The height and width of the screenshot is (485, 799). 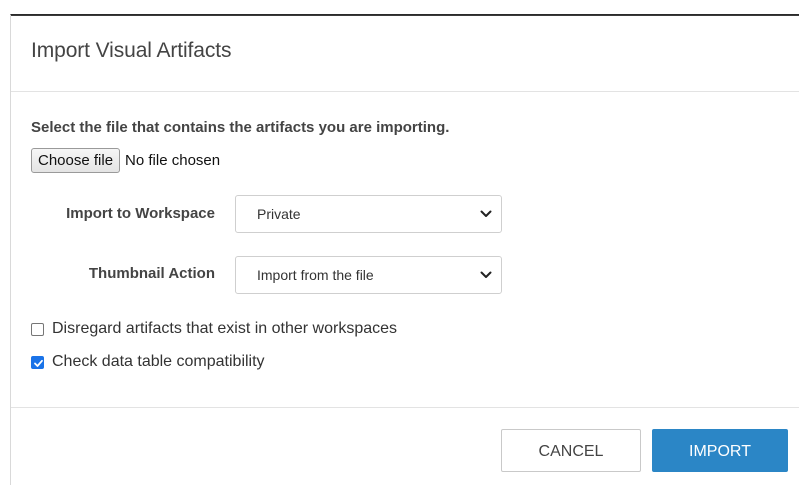 I want to click on file-picker: Choose file No file chosen, so click(x=125, y=160).